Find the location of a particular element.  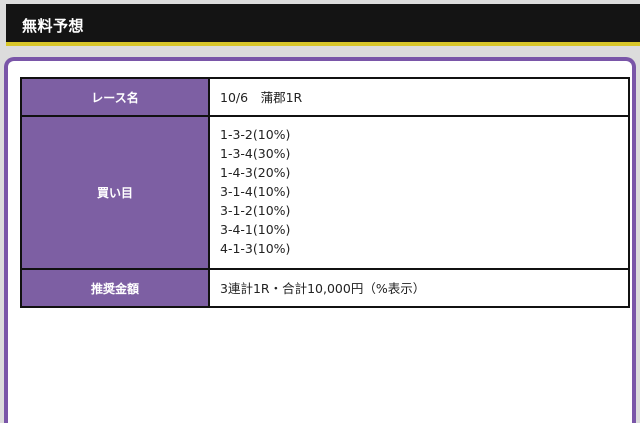

bet-item: 4-1-3(10%) is located at coordinates (255, 248).